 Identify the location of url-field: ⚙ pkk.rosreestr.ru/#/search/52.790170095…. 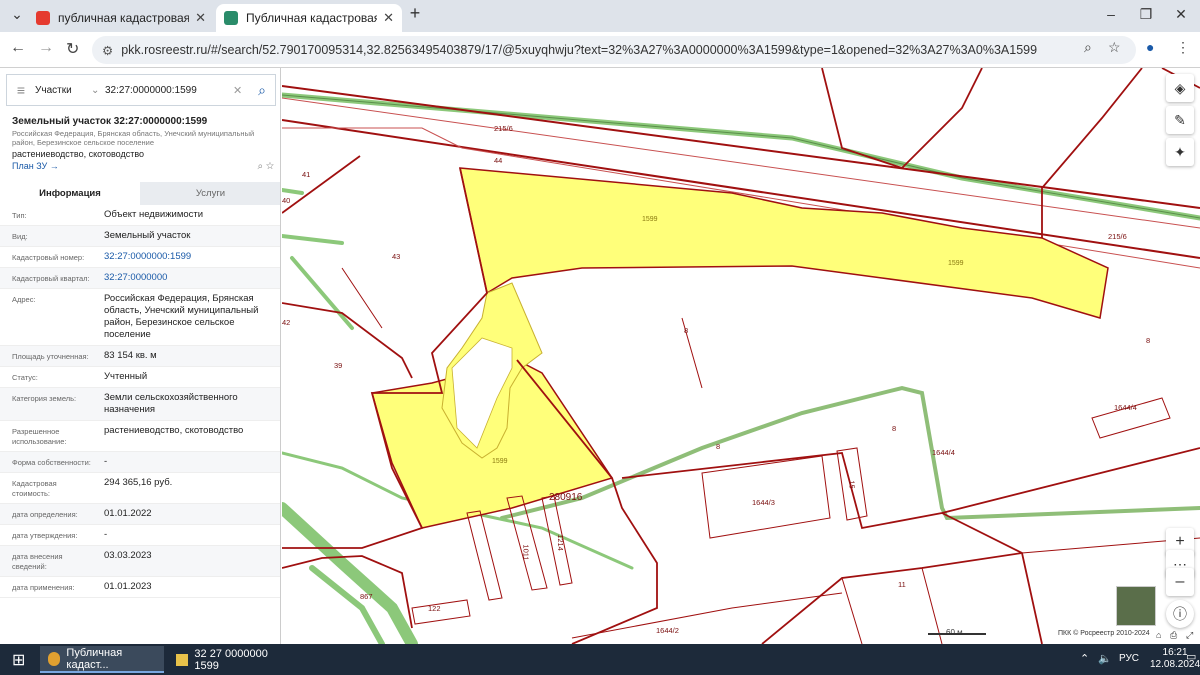
(614, 50).